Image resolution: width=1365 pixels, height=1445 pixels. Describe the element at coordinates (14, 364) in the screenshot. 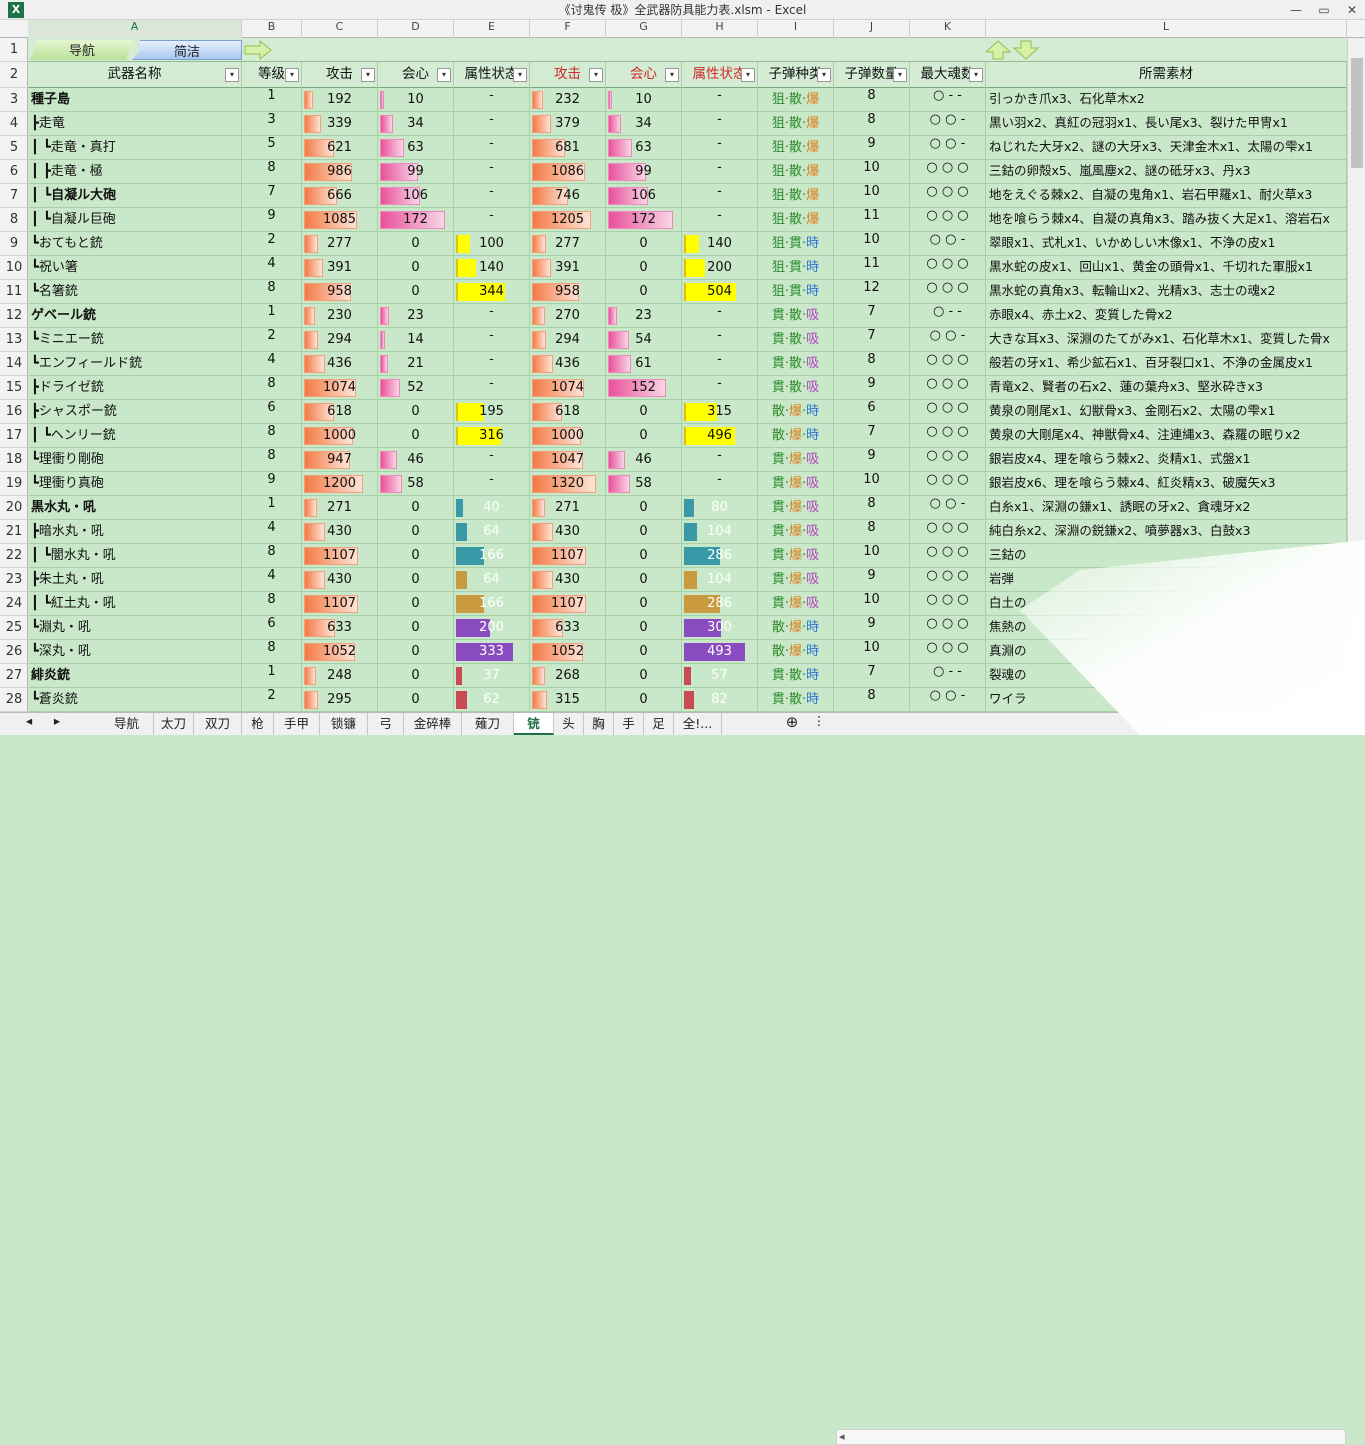

I see `row-number-14: 14` at that location.